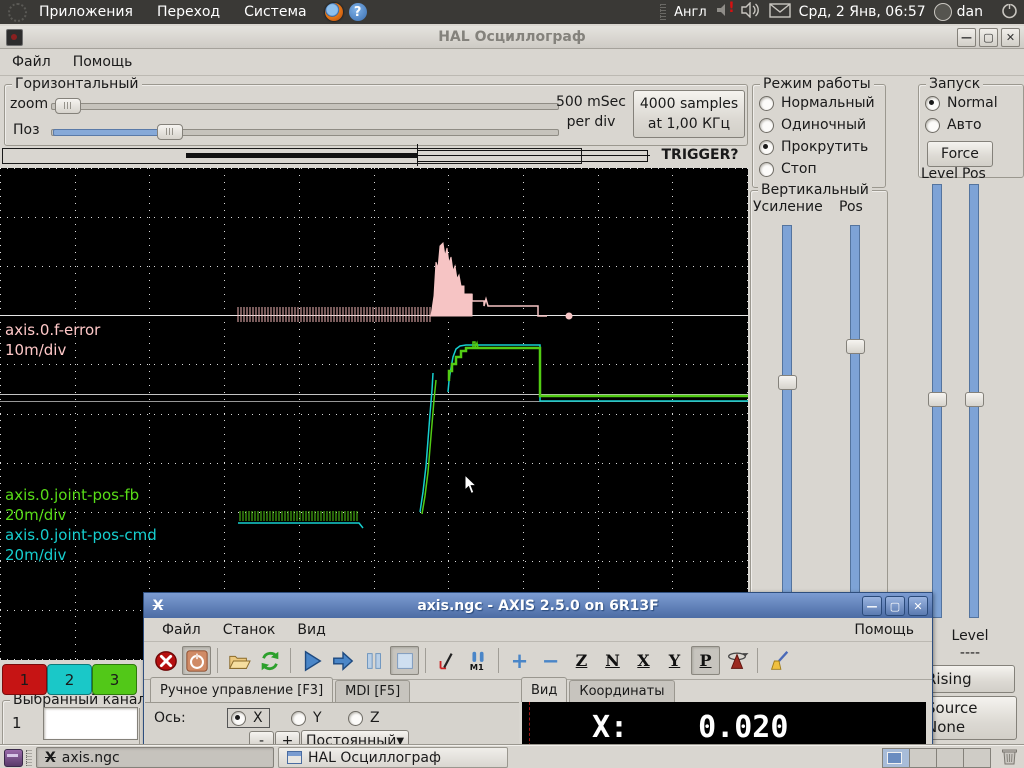 Image resolution: width=1024 pixels, height=768 pixels. Describe the element at coordinates (581, 660) in the screenshot. I see `view-z-icon: Z` at that location.